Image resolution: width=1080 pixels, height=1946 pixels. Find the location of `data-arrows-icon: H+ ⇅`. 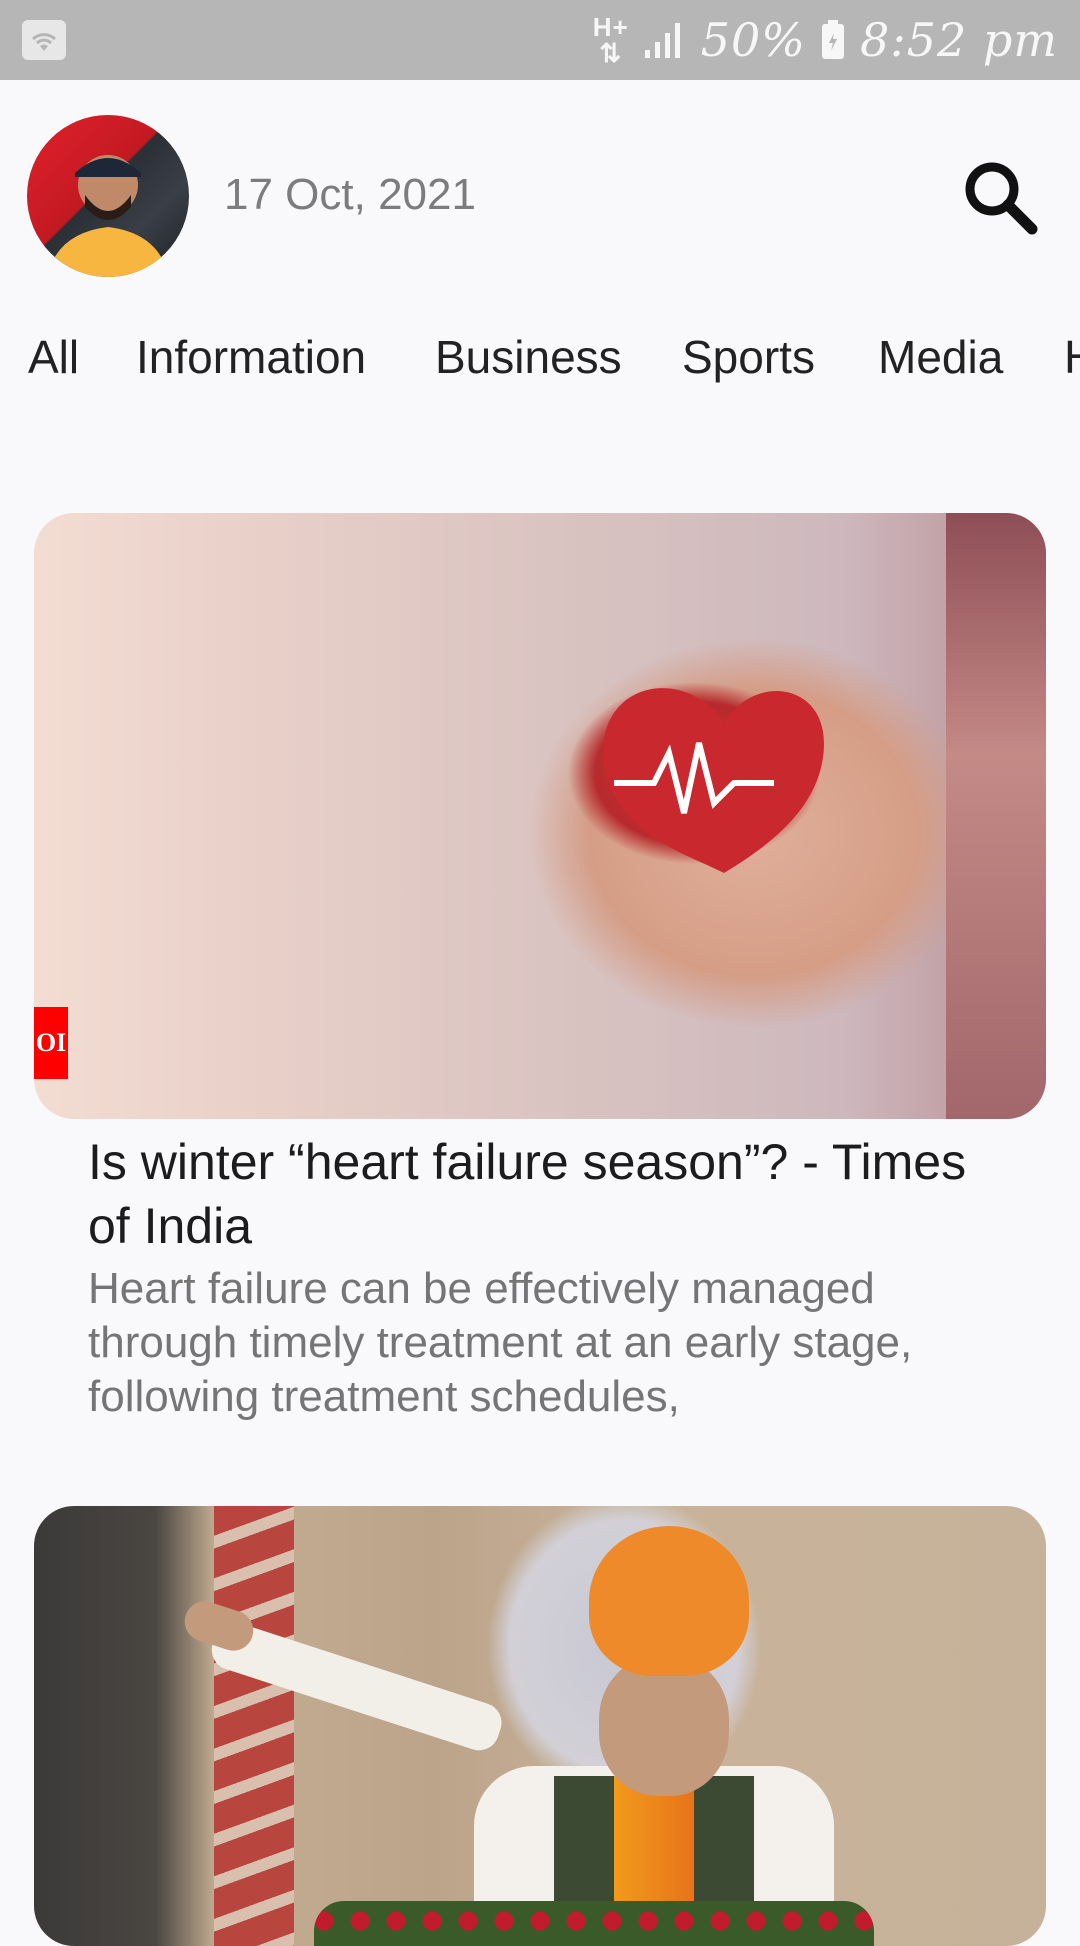

data-arrows-icon: H+ ⇅ is located at coordinates (610, 40).